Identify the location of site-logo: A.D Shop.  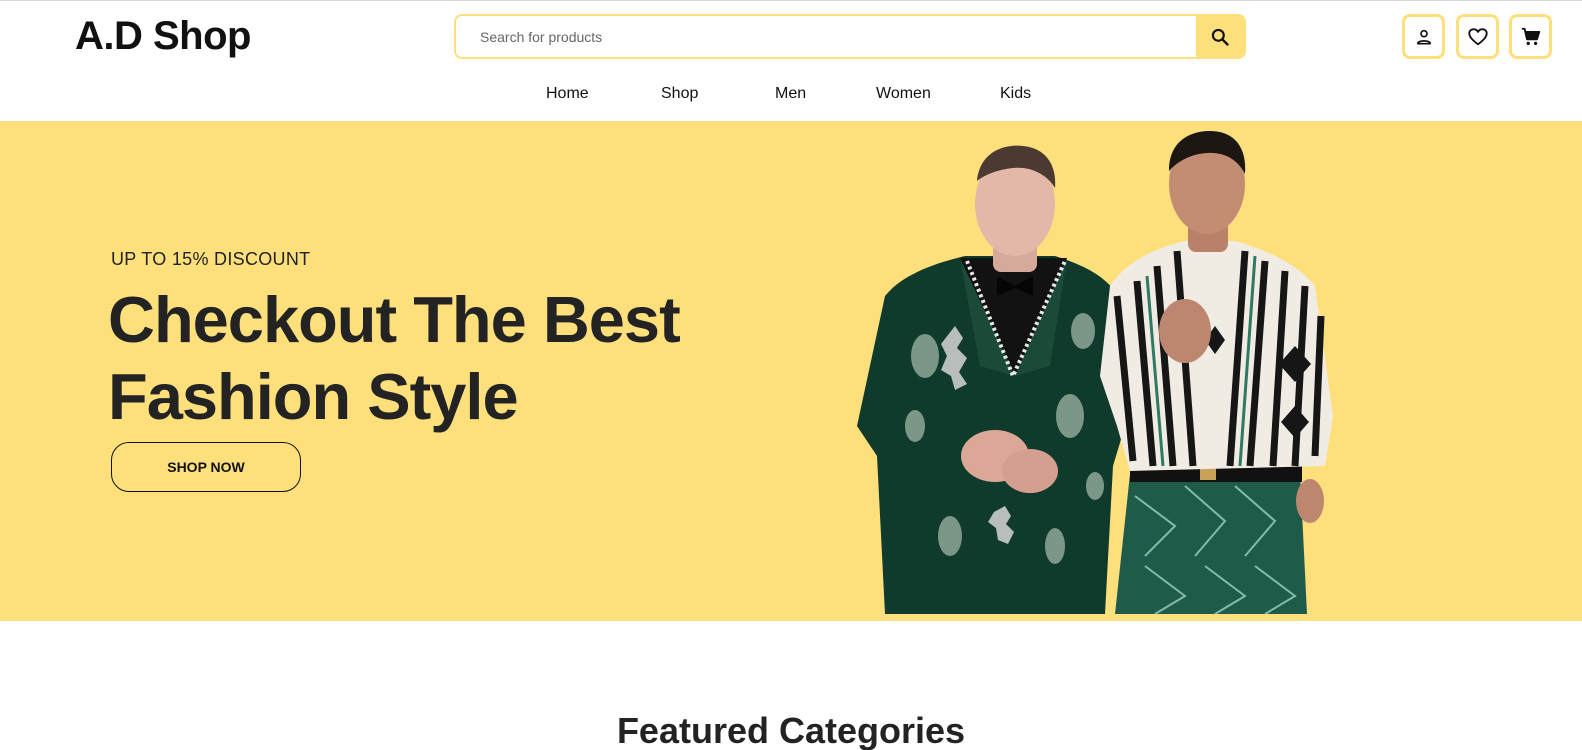
(163, 36).